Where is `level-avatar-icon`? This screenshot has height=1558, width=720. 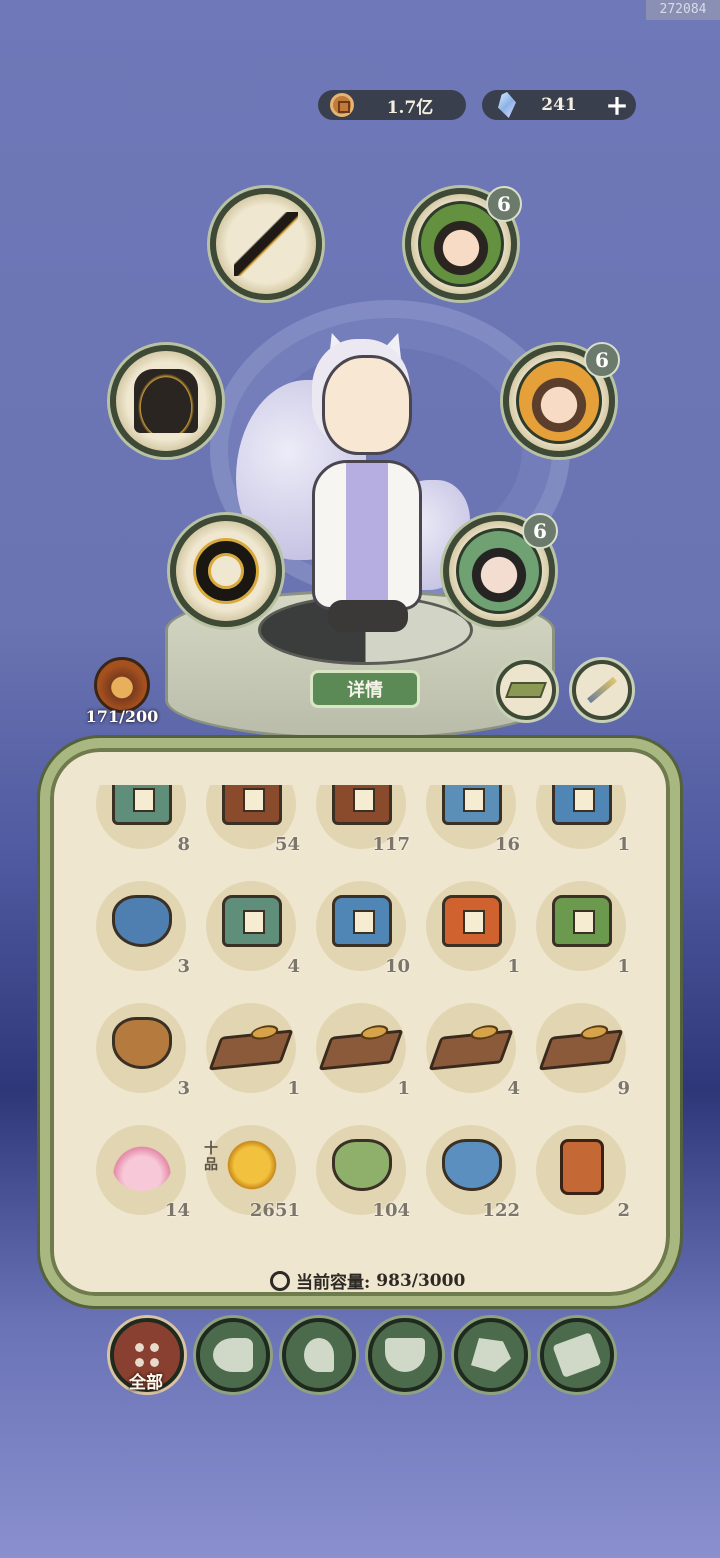 level-avatar-icon is located at coordinates (122, 685).